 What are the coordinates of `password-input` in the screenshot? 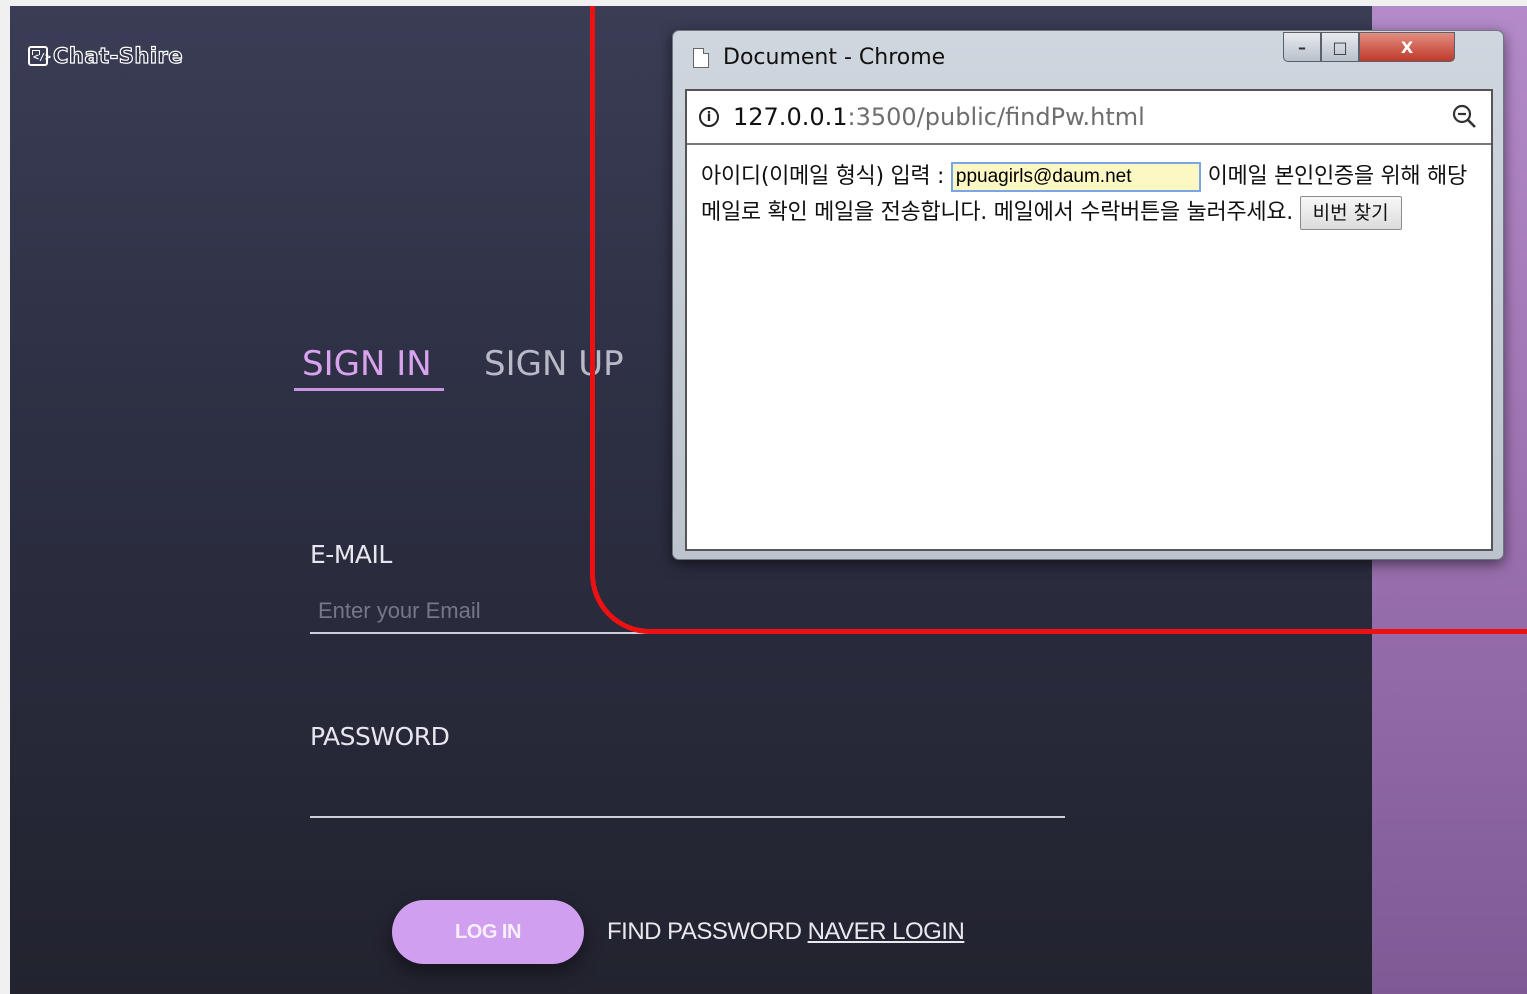 It's located at (687, 796).